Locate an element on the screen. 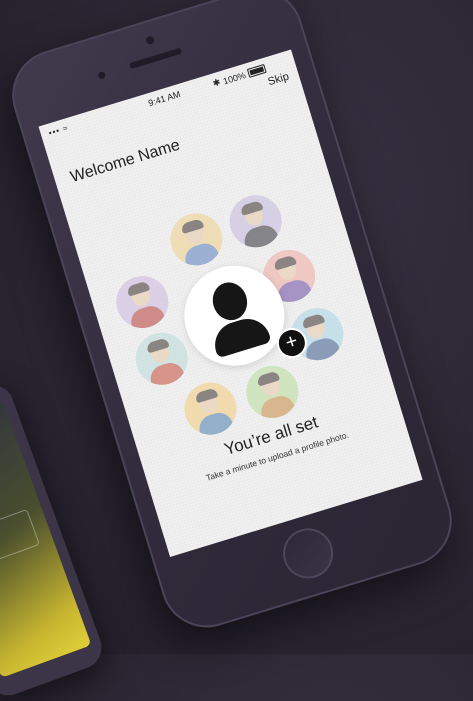  speaker-grille is located at coordinates (155, 58).